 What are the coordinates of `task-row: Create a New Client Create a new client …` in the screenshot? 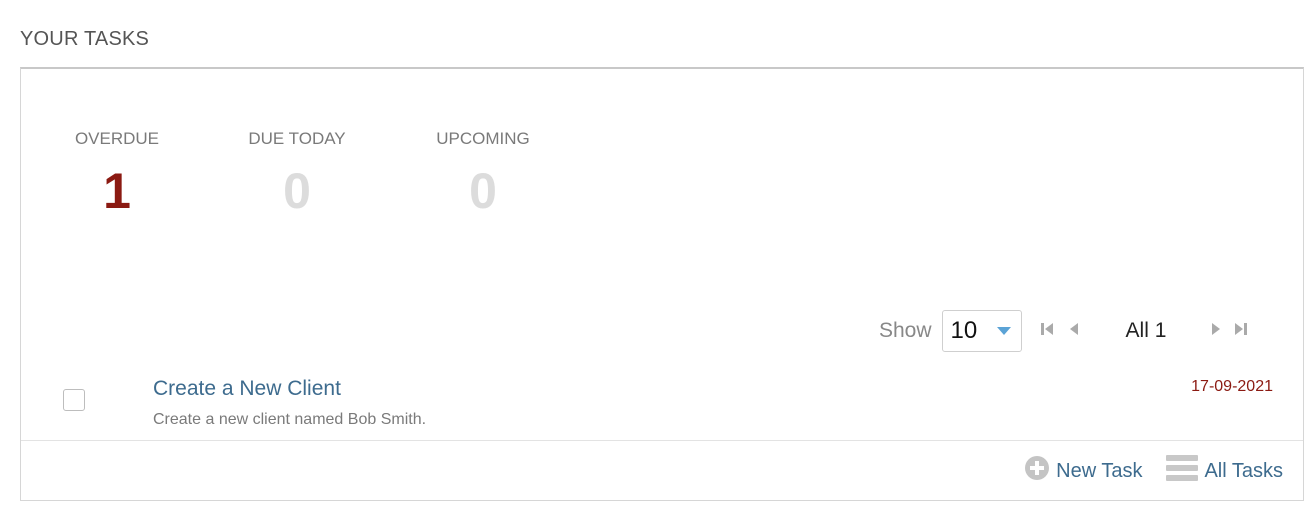 It's located at (662, 405).